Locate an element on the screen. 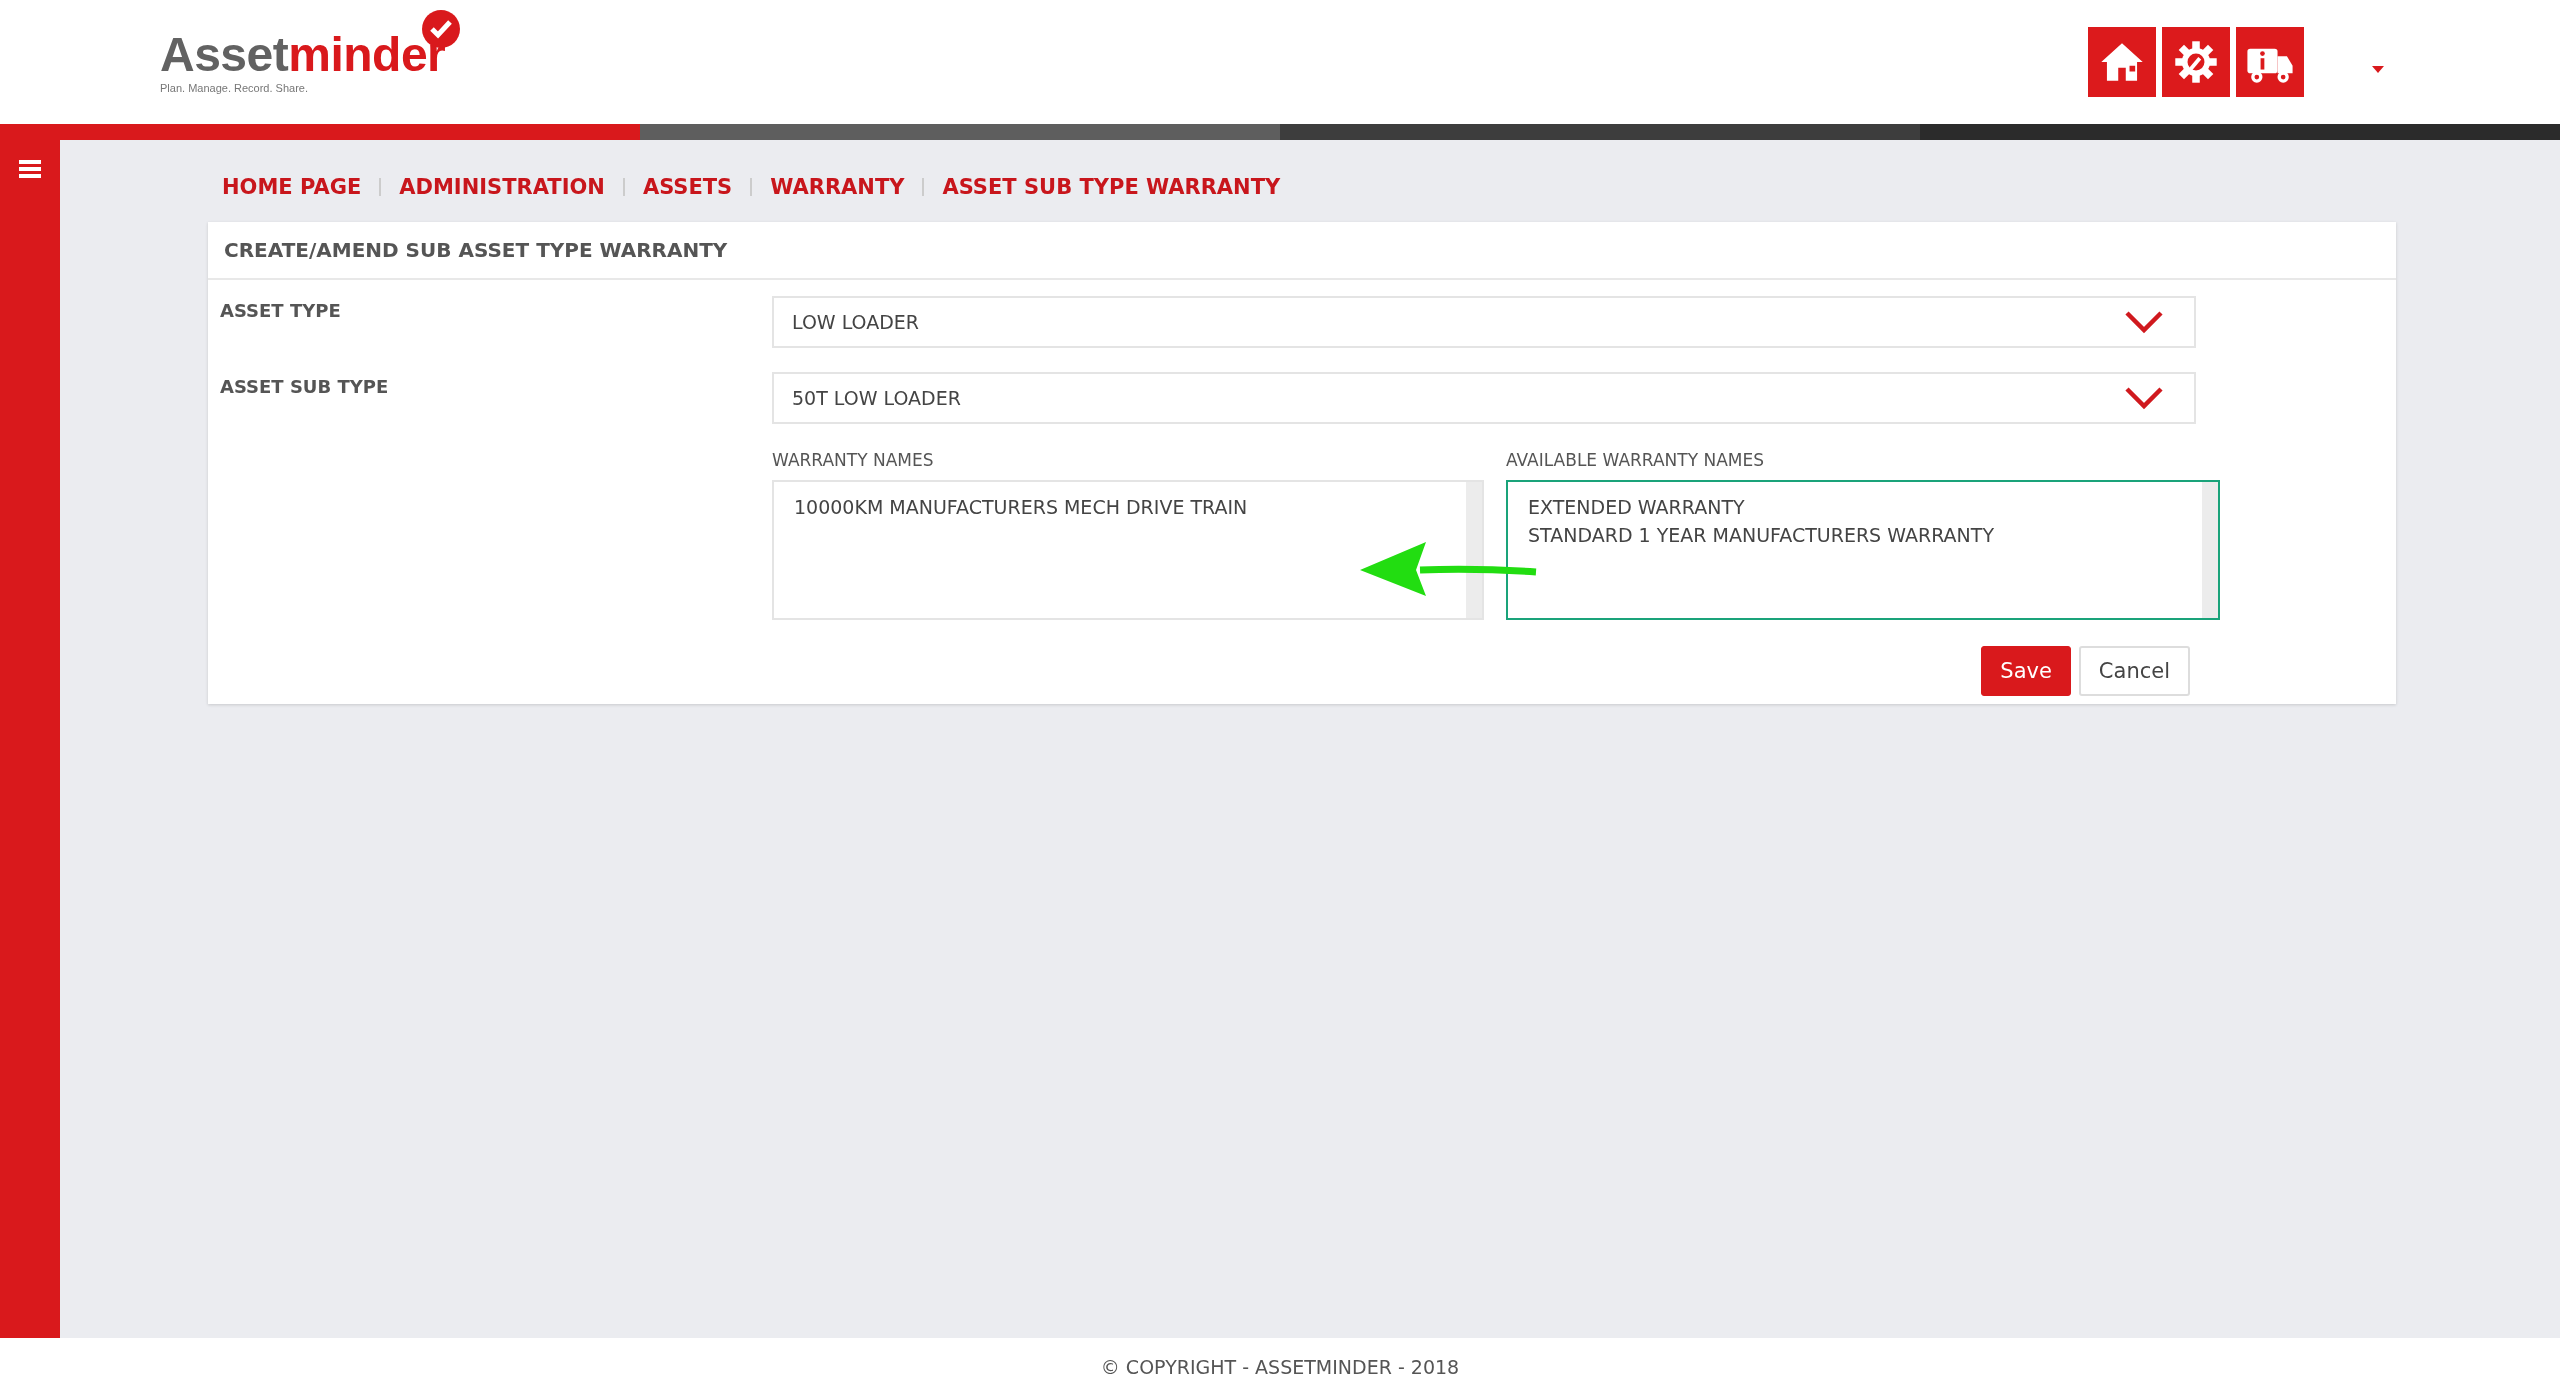 The image size is (2560, 1396). list-box: 10000KM MANUFACTURERS MECH DRIVE TRAIN is located at coordinates (1128, 550).